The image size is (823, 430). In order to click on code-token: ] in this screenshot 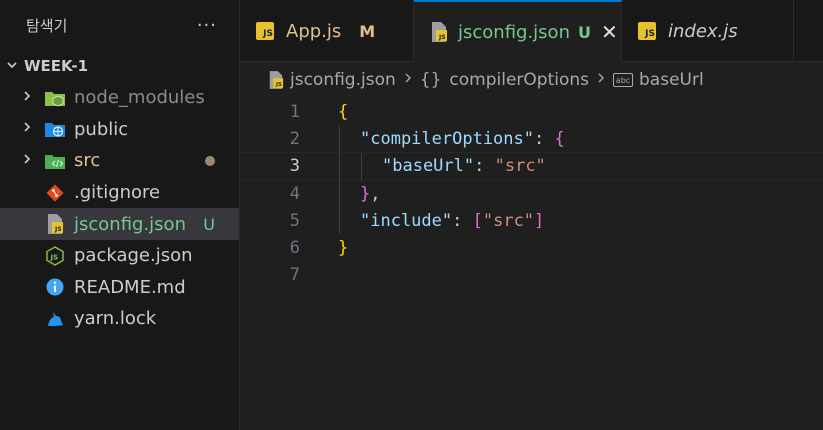, I will do `click(539, 220)`.